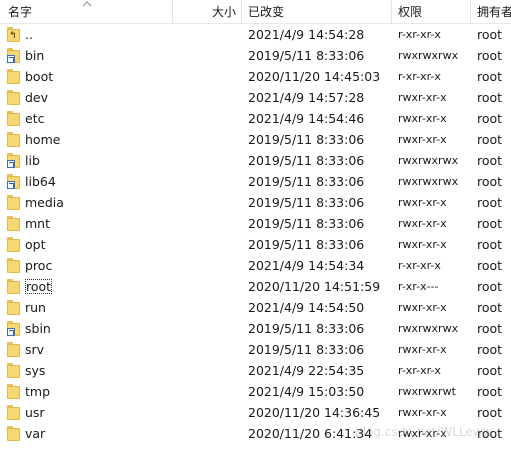 The image size is (511, 451). I want to click on file-name-label: bin, so click(35, 55).